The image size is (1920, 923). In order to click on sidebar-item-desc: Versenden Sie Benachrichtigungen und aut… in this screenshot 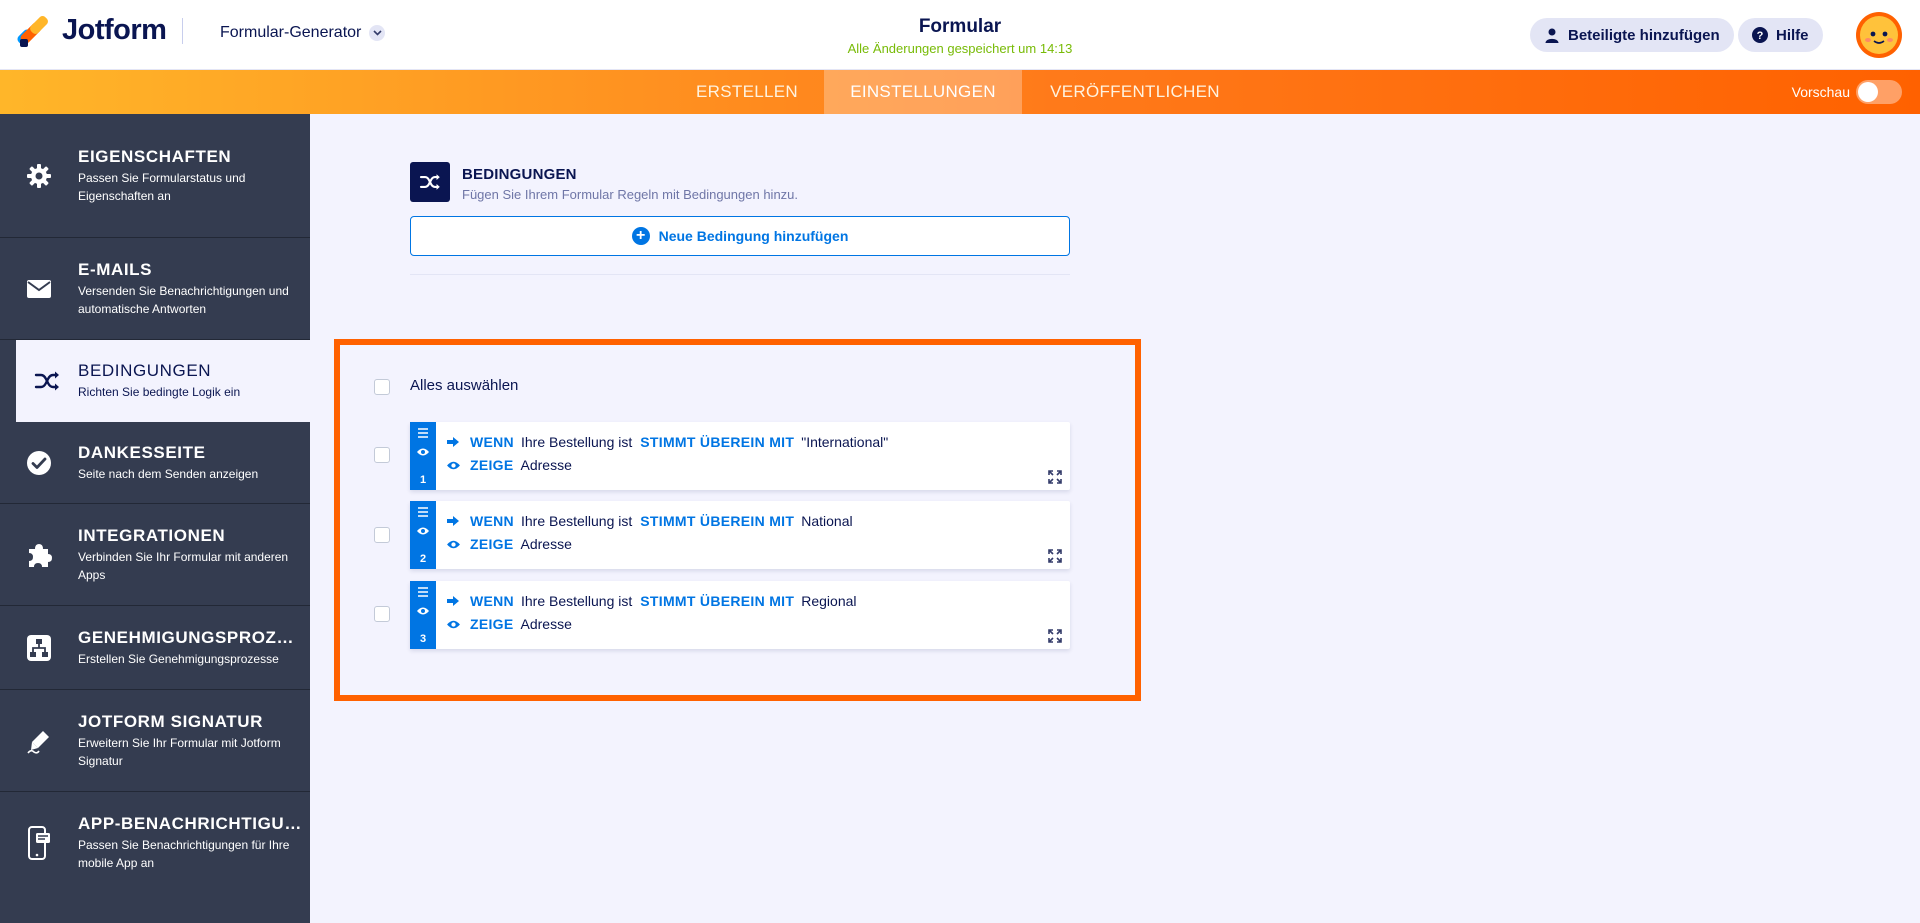, I will do `click(183, 299)`.